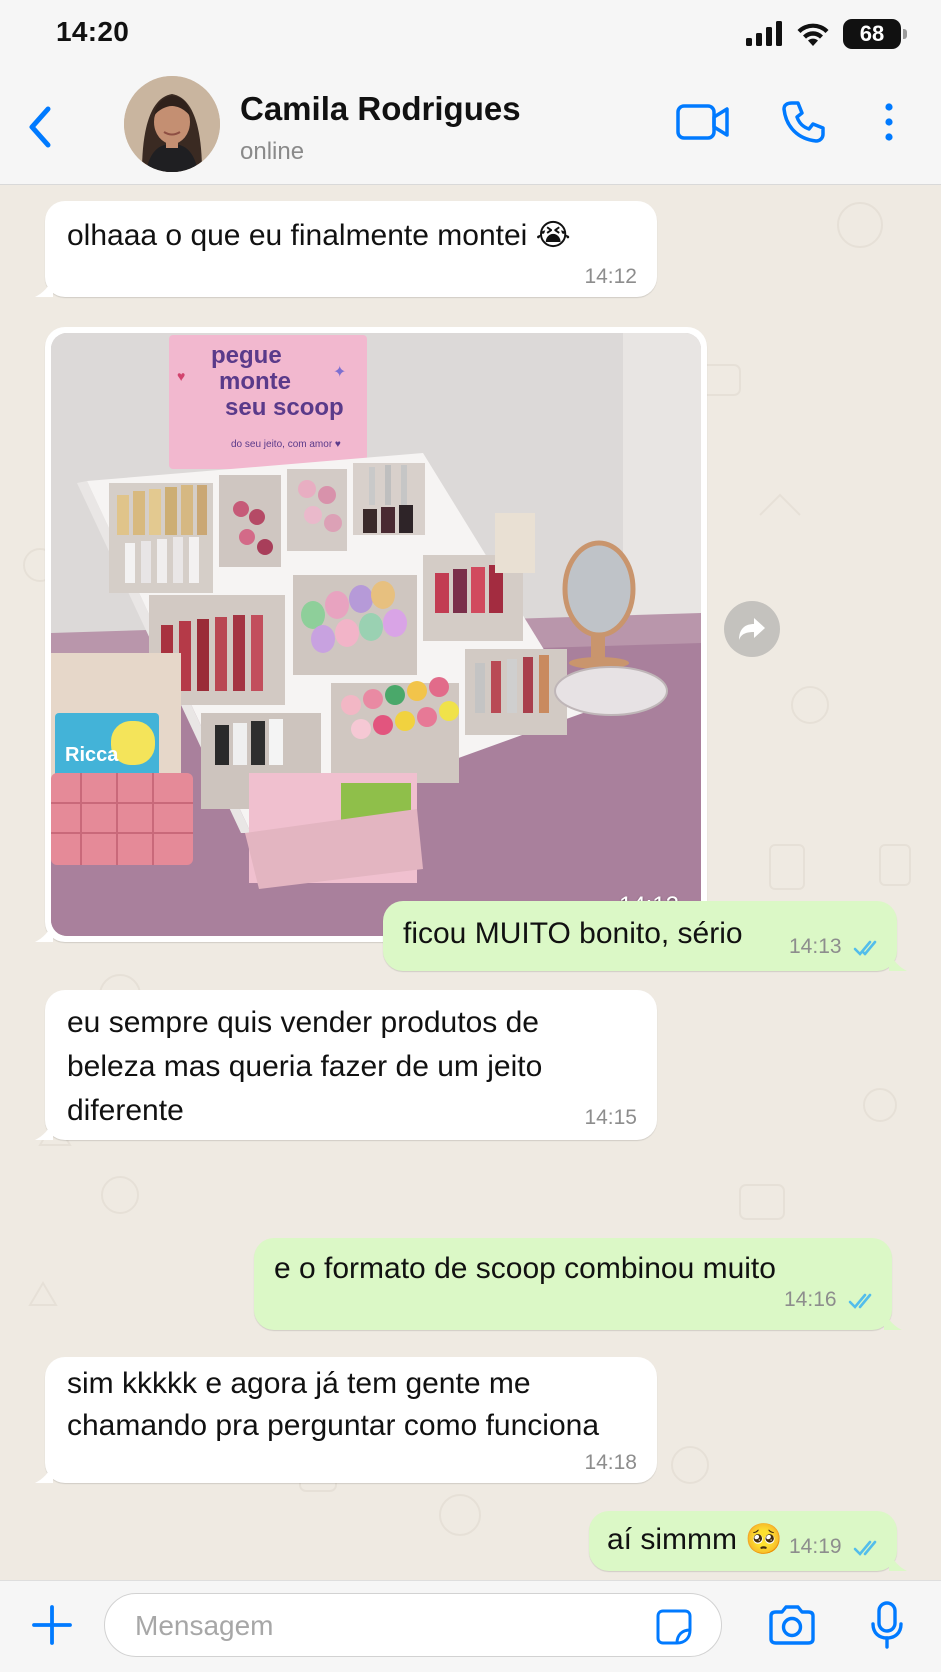  I want to click on message-time: 14:19, so click(815, 1546).